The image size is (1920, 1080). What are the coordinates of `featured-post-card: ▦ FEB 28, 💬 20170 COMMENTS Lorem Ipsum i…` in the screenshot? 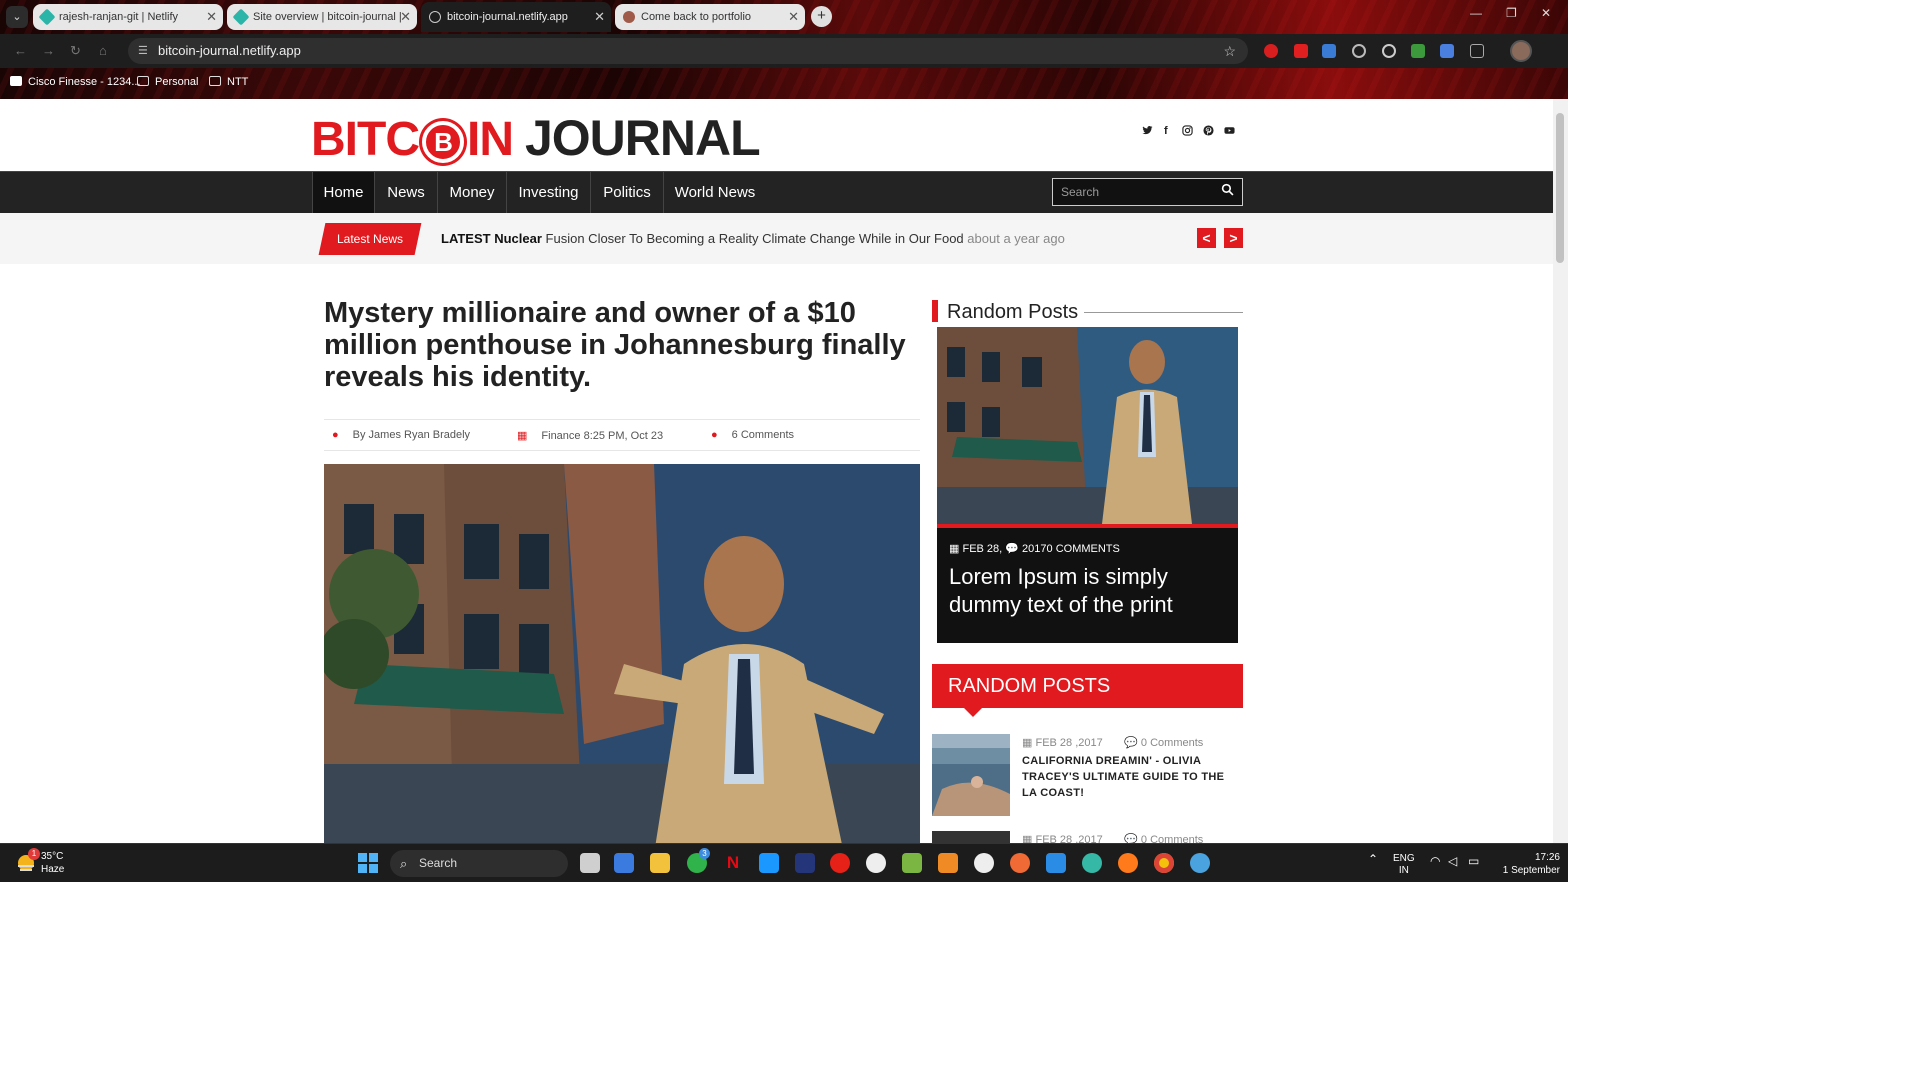 It's located at (1087, 485).